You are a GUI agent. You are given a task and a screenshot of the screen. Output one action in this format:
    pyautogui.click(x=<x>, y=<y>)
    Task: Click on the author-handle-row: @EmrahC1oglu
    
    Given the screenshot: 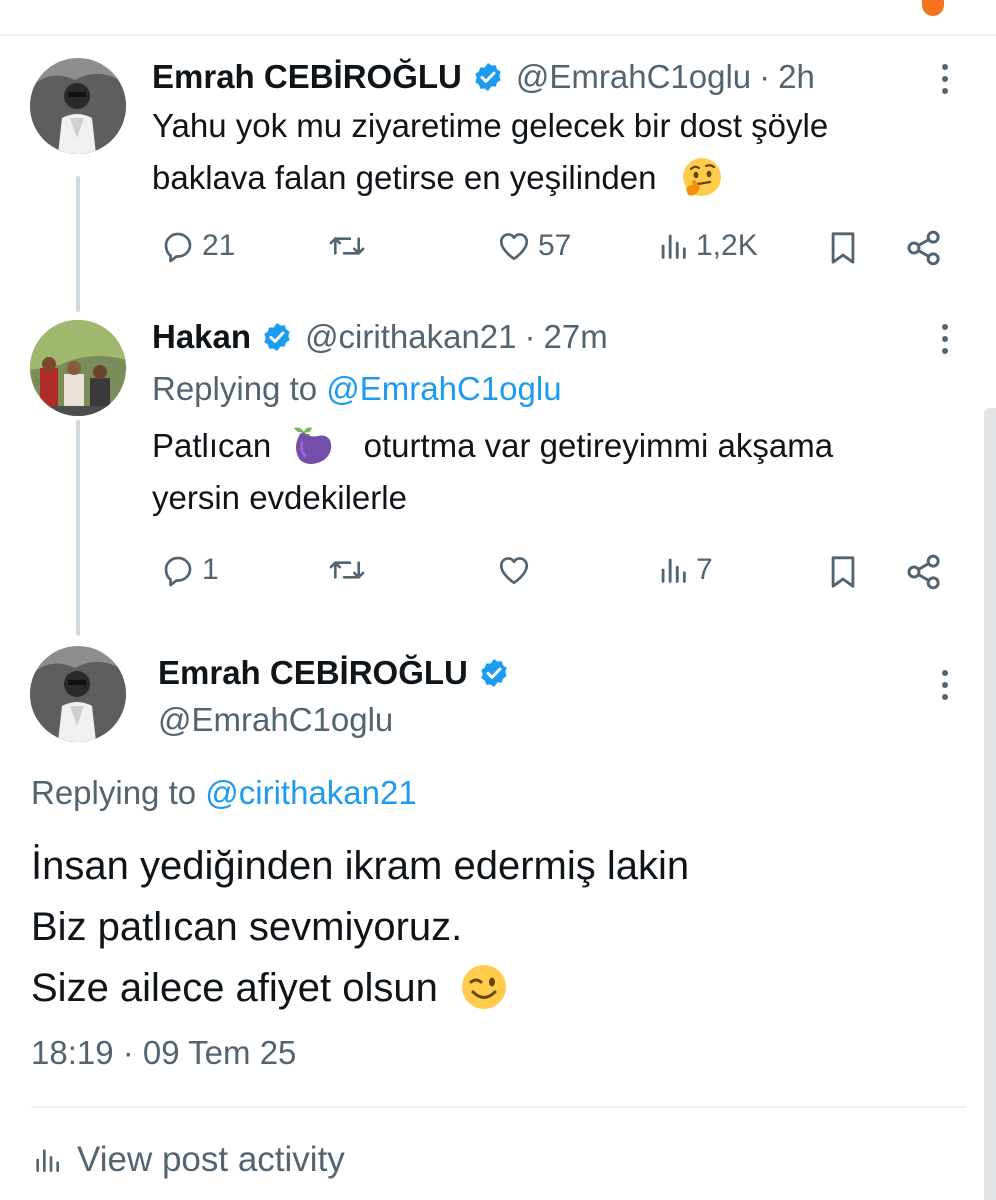 What is the action you would take?
    pyautogui.click(x=275, y=720)
    